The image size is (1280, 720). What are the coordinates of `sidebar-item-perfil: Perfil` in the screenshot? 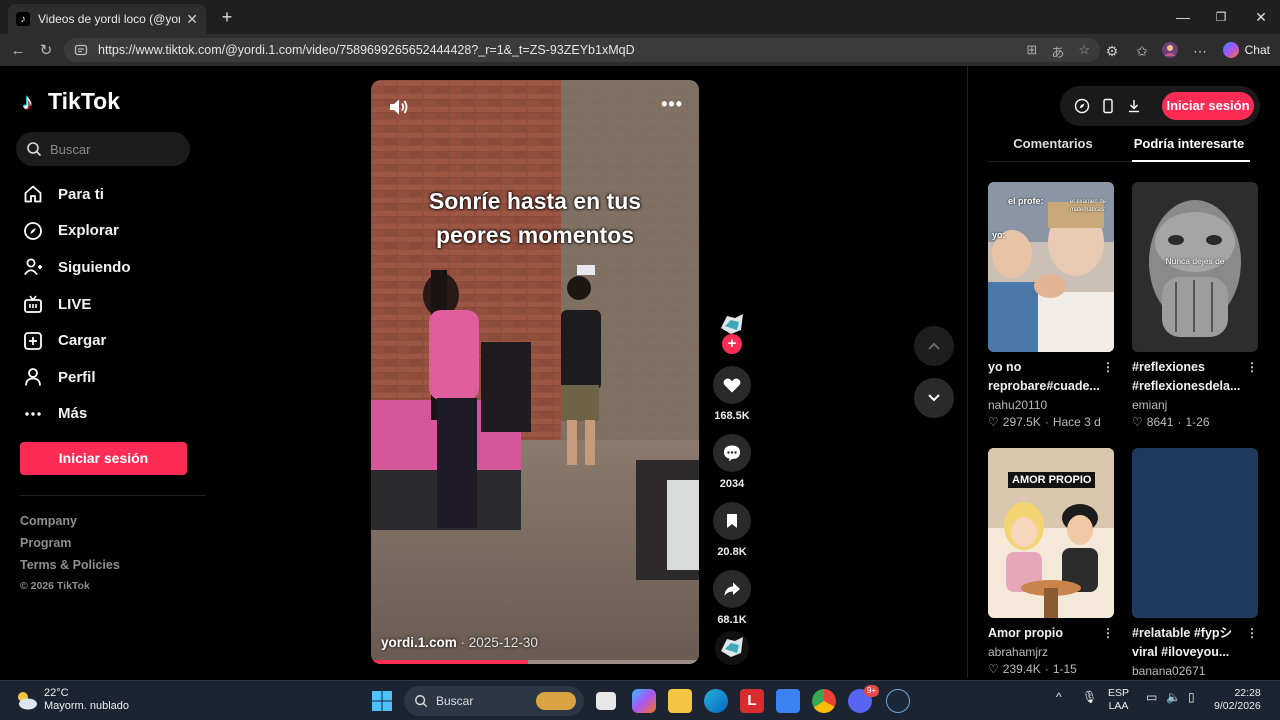 It's located at (112, 377).